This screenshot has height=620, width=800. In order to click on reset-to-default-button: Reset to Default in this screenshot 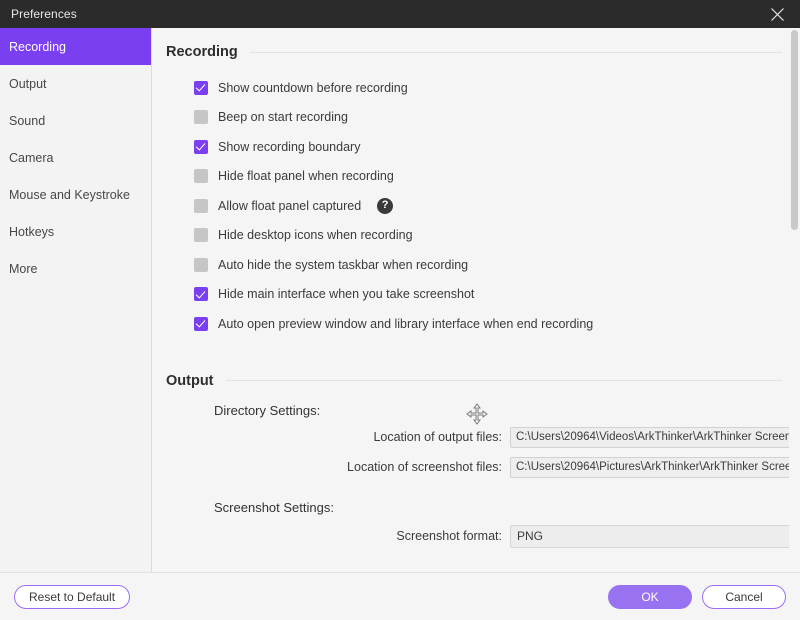, I will do `click(72, 596)`.